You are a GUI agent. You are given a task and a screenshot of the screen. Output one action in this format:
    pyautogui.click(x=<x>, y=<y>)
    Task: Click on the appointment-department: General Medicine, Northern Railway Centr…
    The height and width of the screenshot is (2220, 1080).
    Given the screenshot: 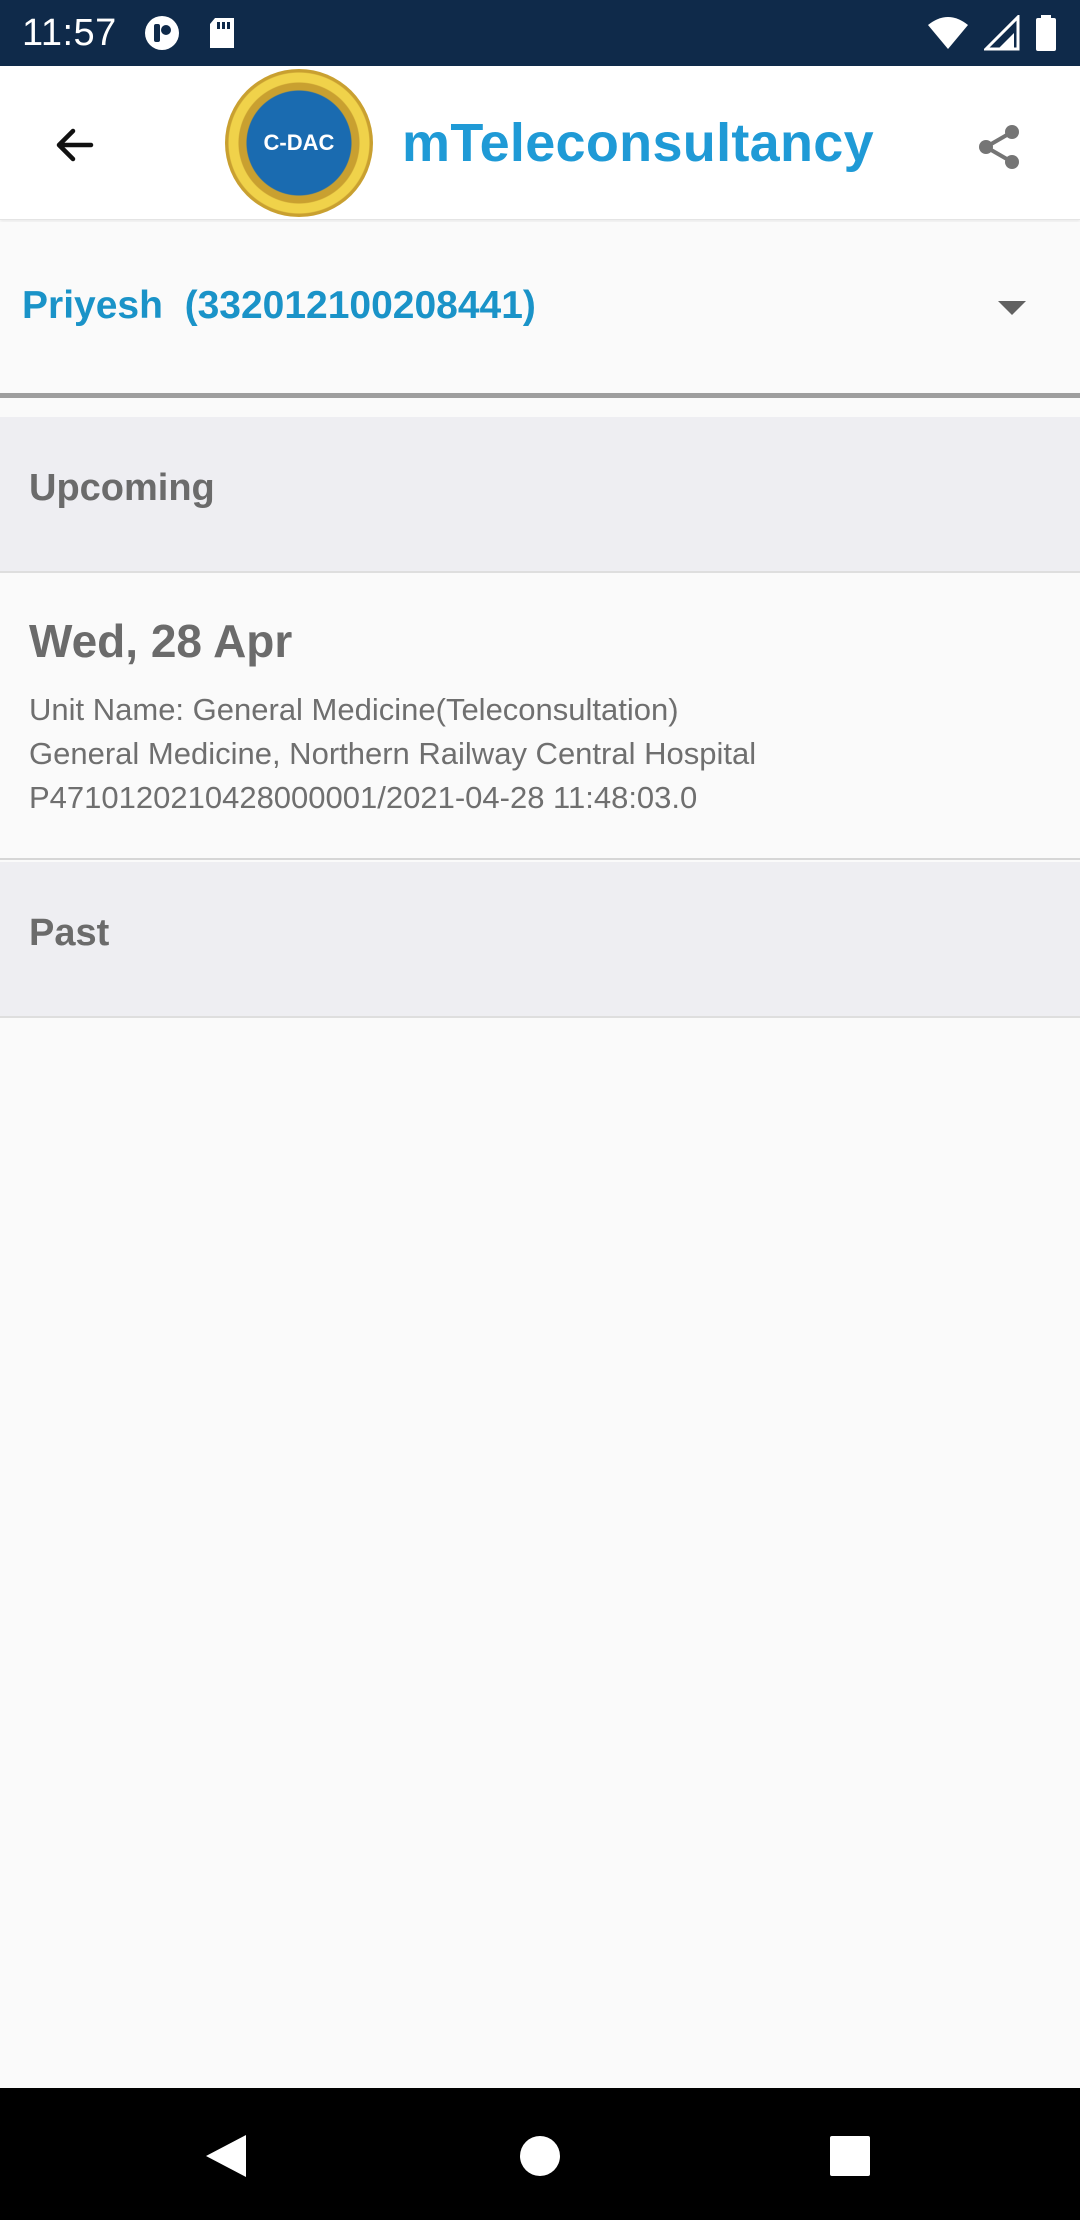 What is the action you would take?
    pyautogui.click(x=393, y=753)
    